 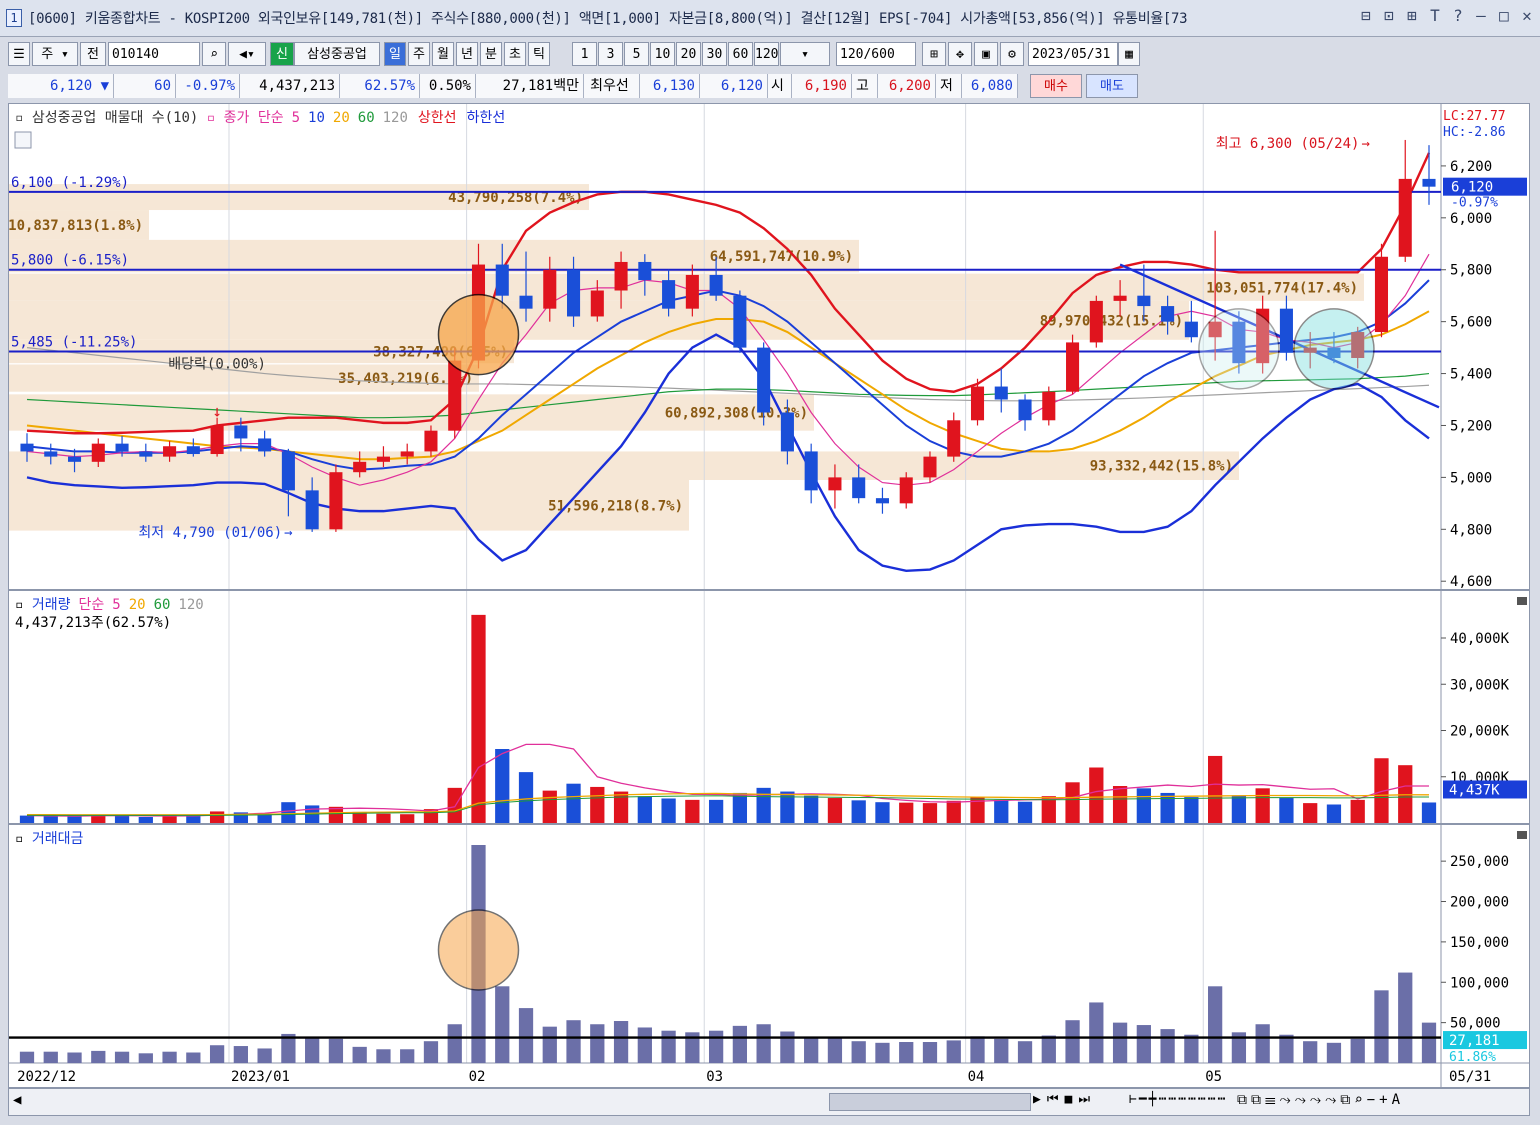 What do you see at coordinates (610, 54) in the screenshot?
I see `interval-tab-3: 3` at bounding box center [610, 54].